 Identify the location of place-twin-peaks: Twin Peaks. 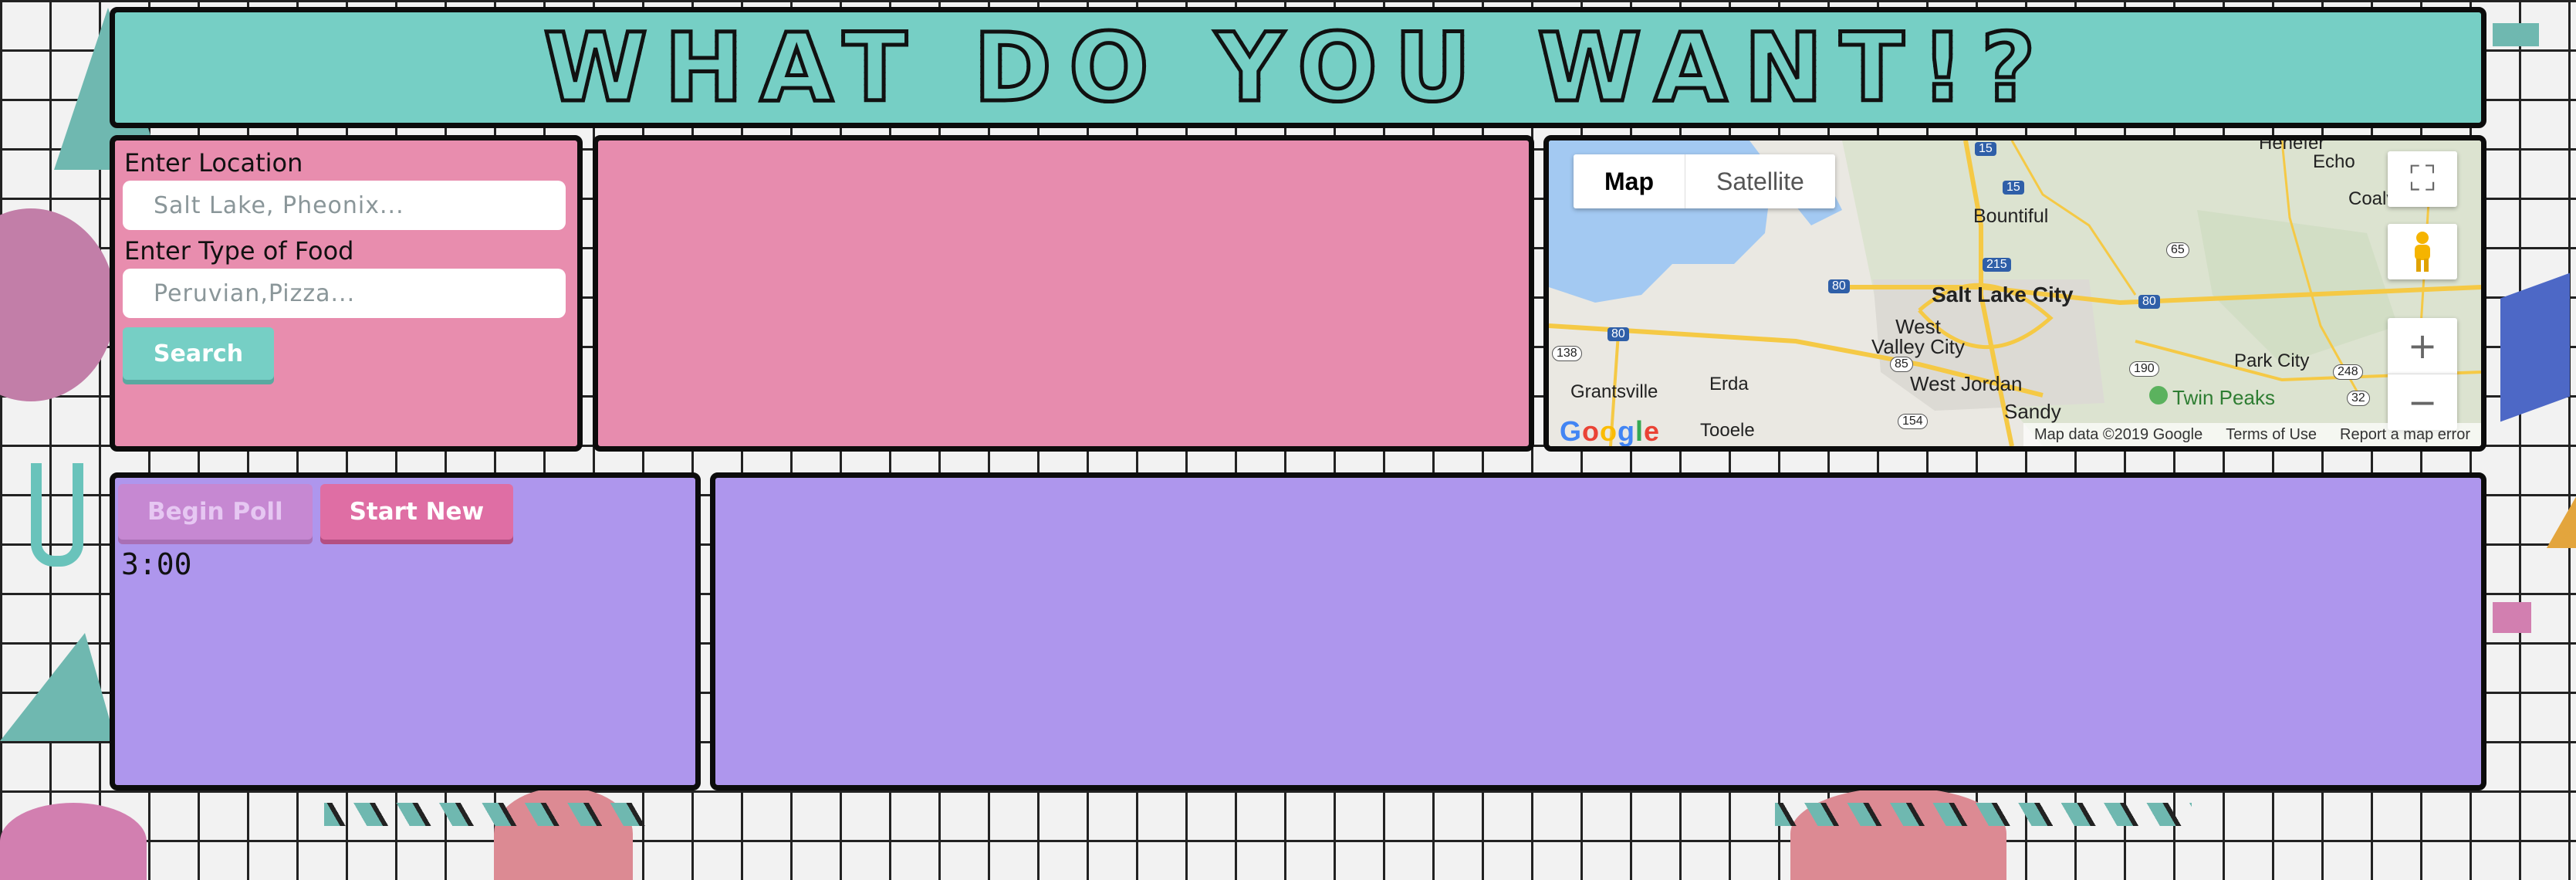
(2223, 397).